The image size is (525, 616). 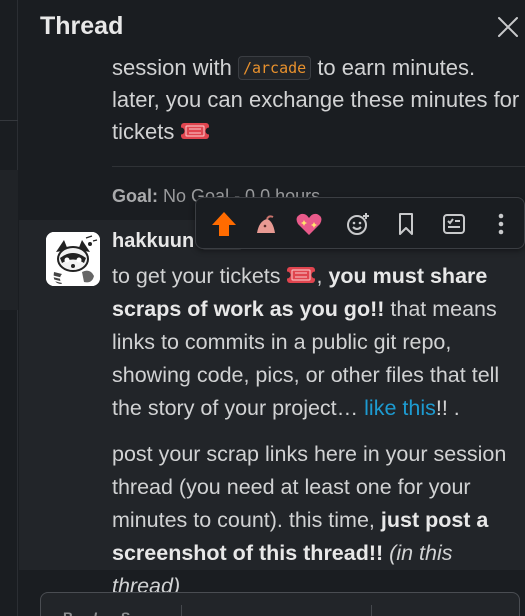 I want to click on like-this-link: like this, so click(x=400, y=408).